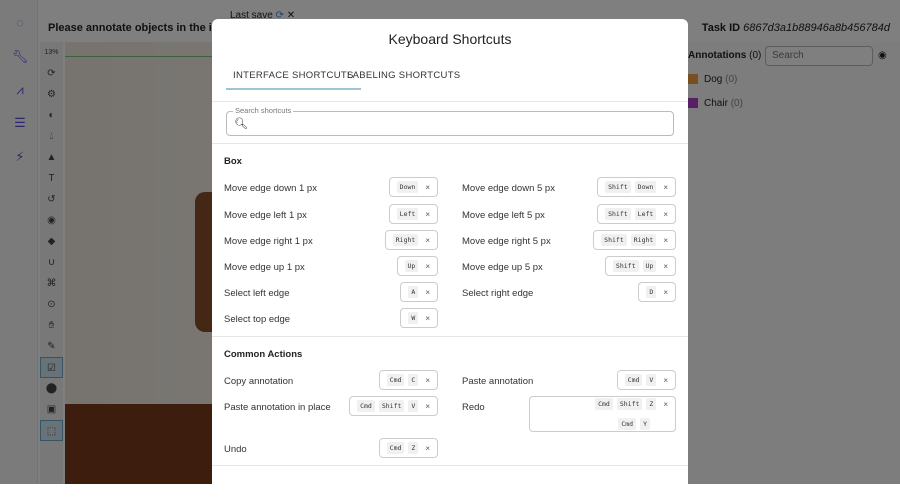 This screenshot has height=499, width=900. I want to click on shortcut-label: Select right edge, so click(498, 293).